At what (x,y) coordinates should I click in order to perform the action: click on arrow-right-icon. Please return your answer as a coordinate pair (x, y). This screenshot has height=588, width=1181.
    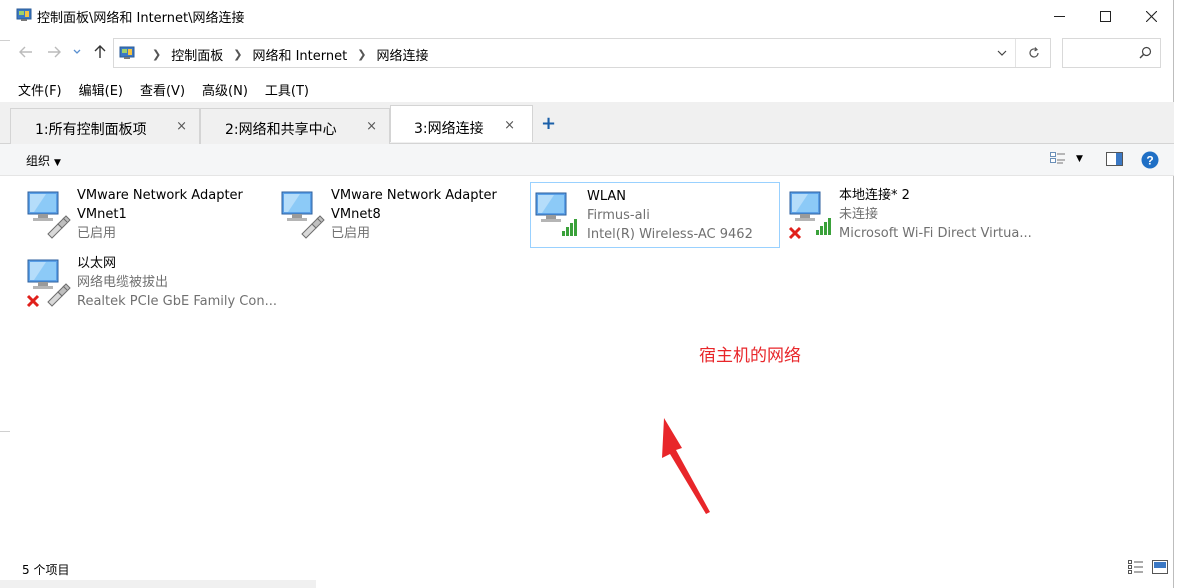
    Looking at the image, I should click on (54, 52).